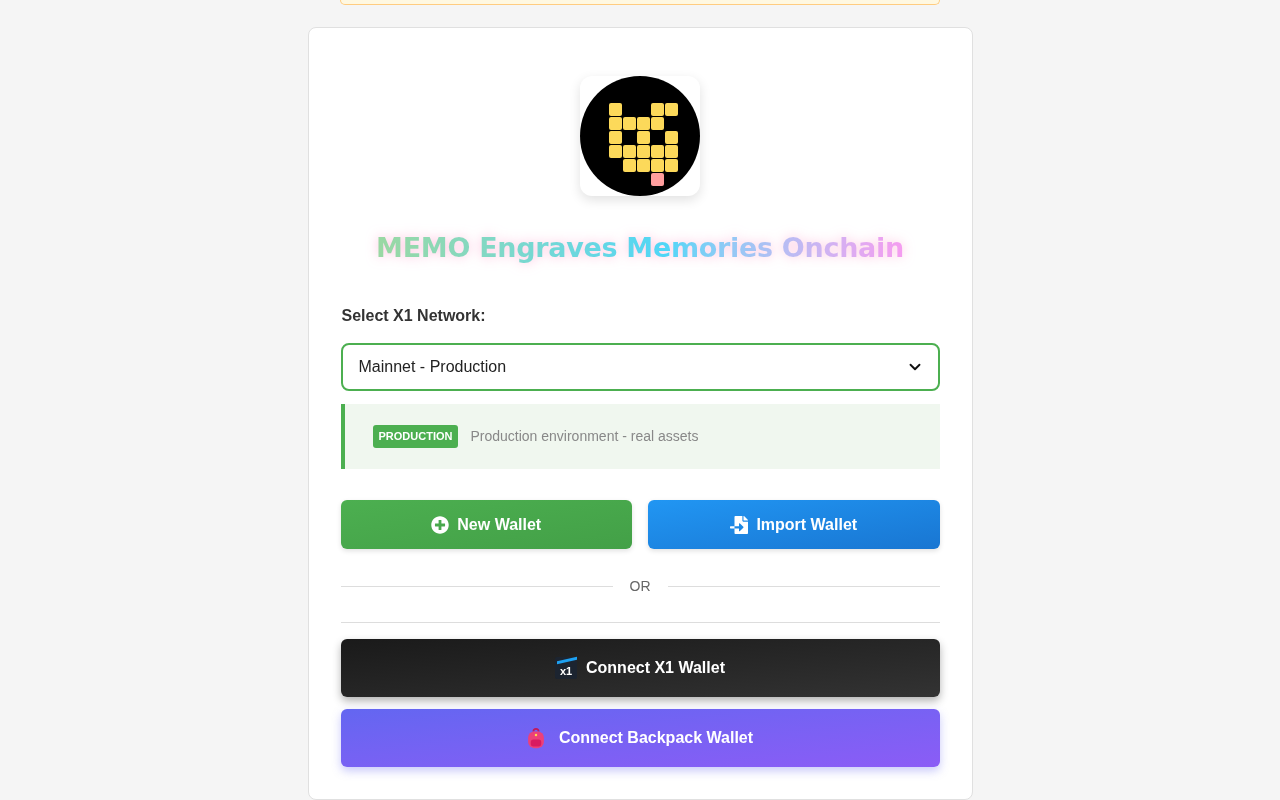 The image size is (1280, 800). I want to click on connect-x1-wallet-button: x1 Connect X1 Wallet, so click(640, 668).